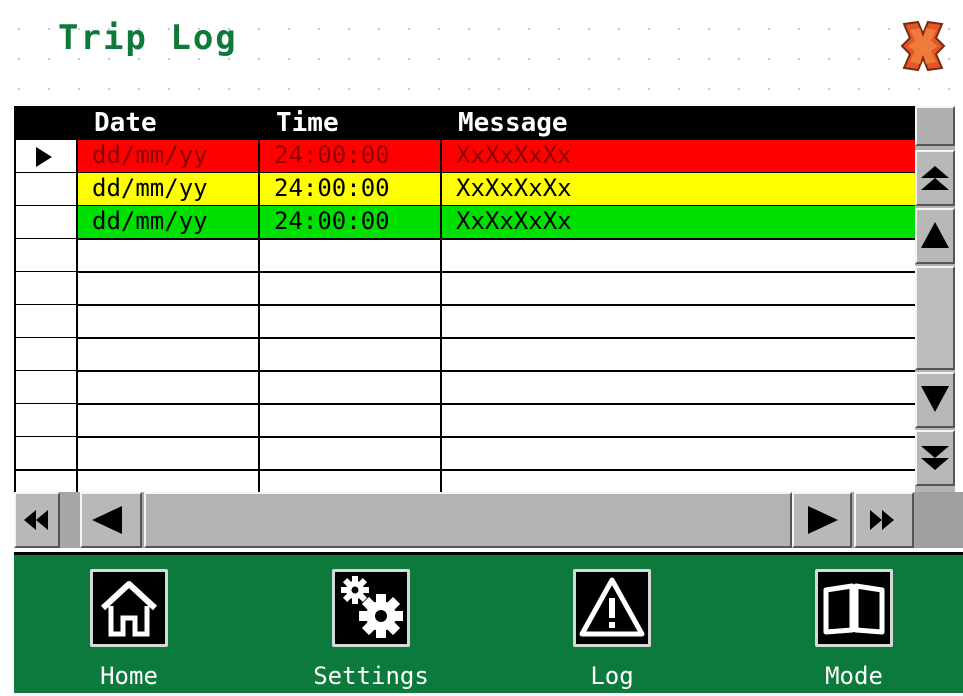 This screenshot has width=963, height=696. I want to click on double-right-arrow-icon, so click(882, 520).